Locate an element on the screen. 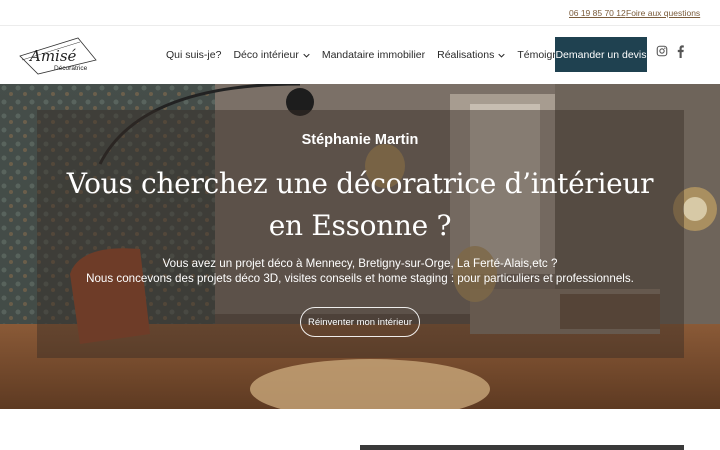  nav-item-mandataire-immobilier: Mandataire immobilier is located at coordinates (373, 55).